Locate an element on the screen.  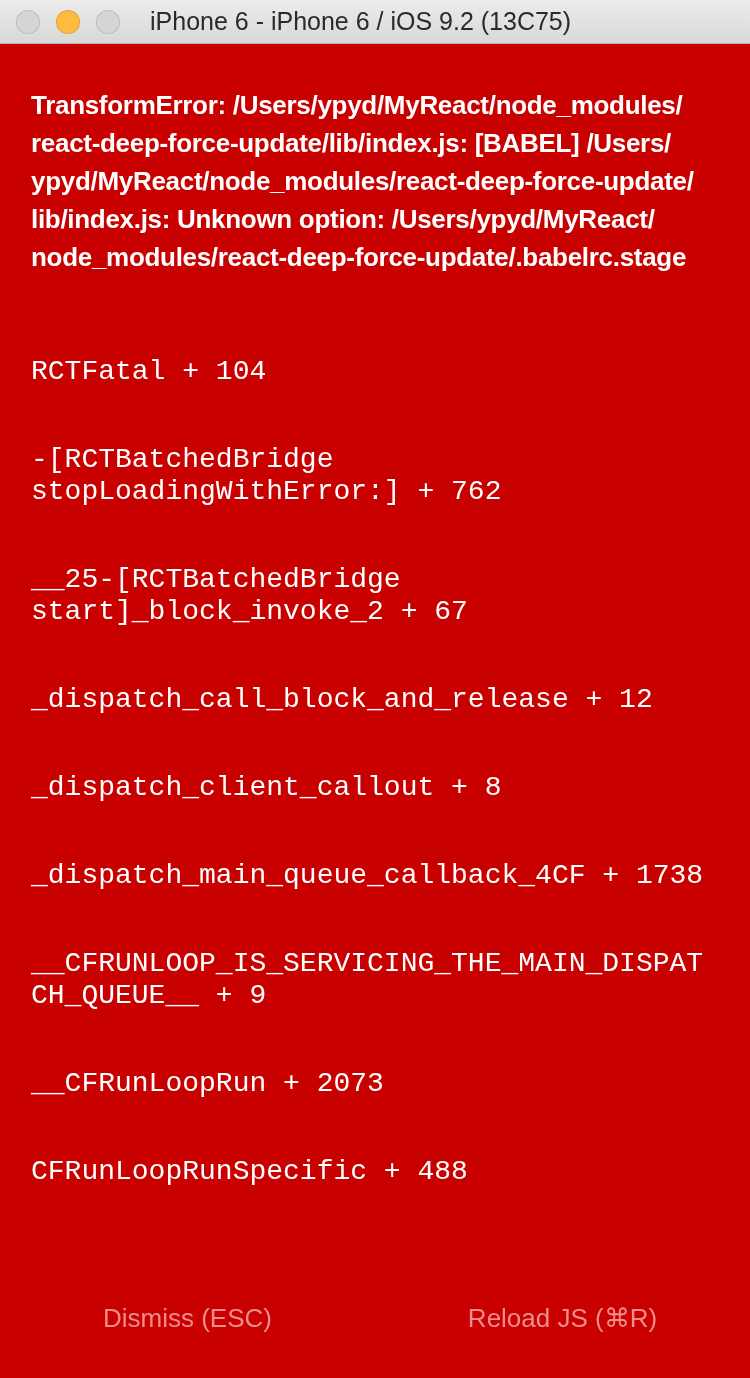
stack-frame: RCTFatal + 104 is located at coordinates (375, 372).